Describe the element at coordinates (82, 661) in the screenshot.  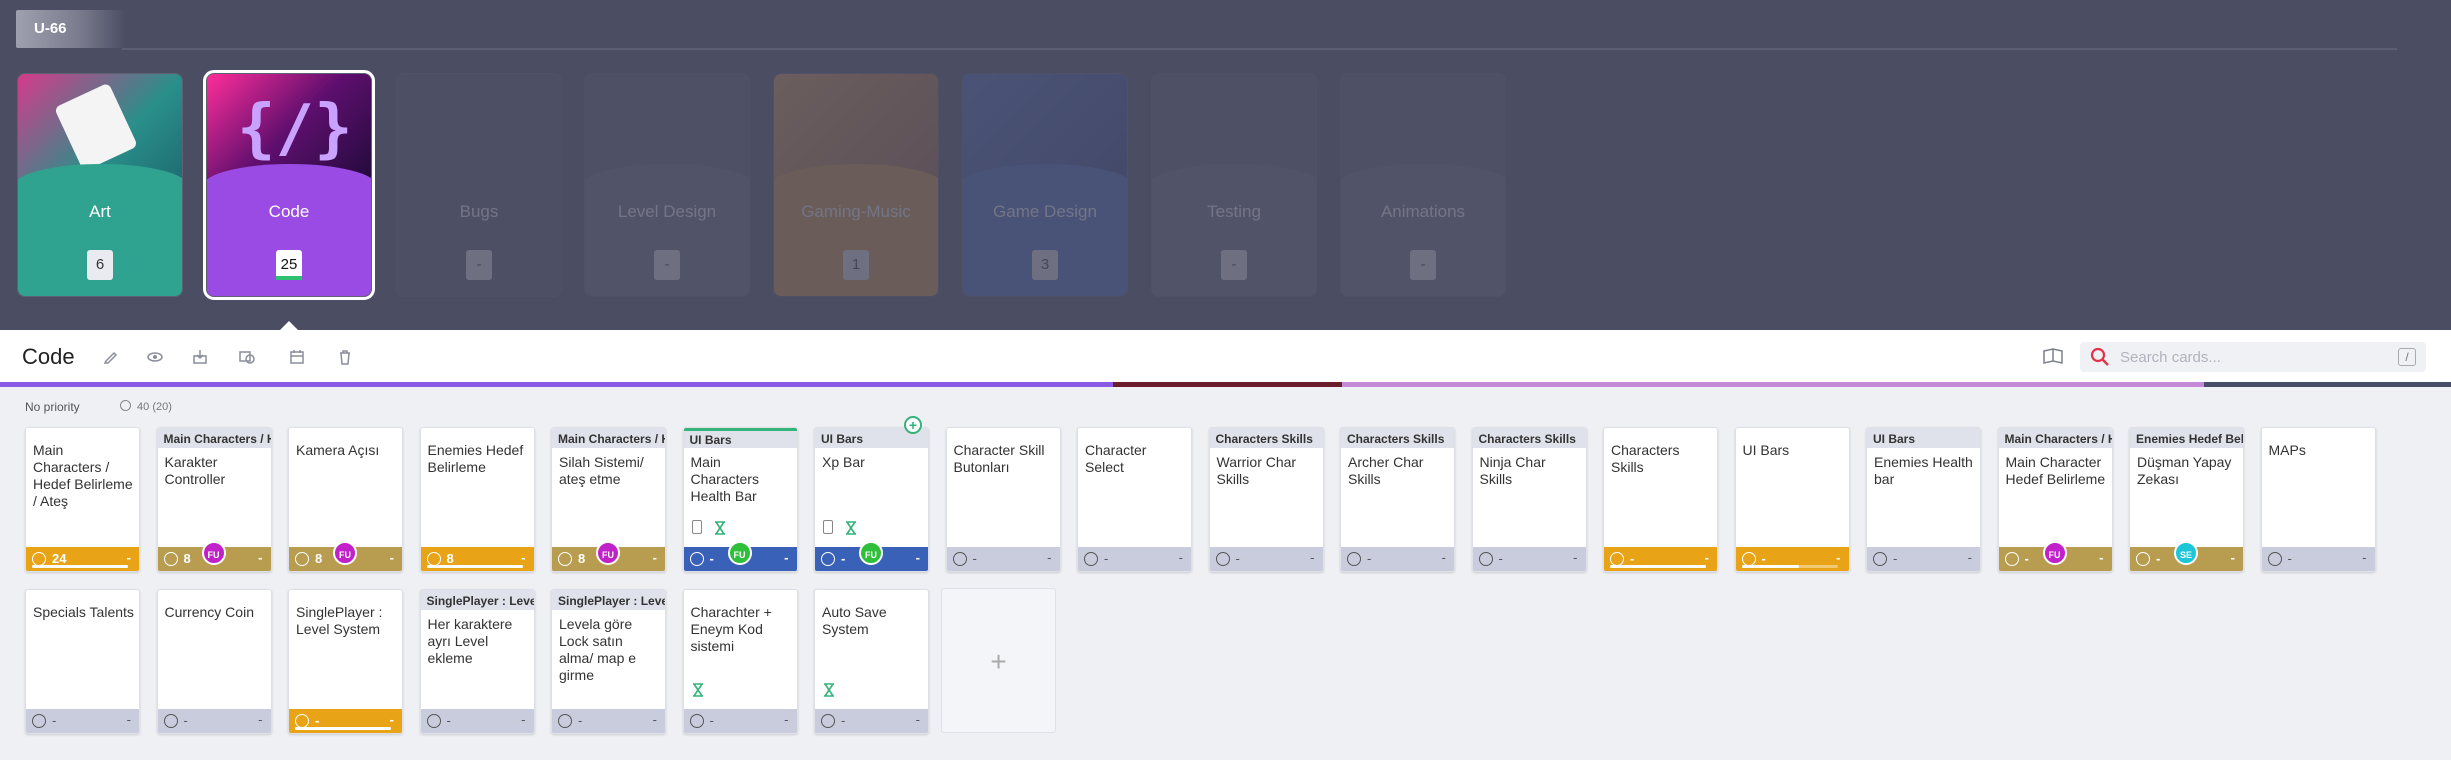
I see `card: Specials Talents - -` at that location.